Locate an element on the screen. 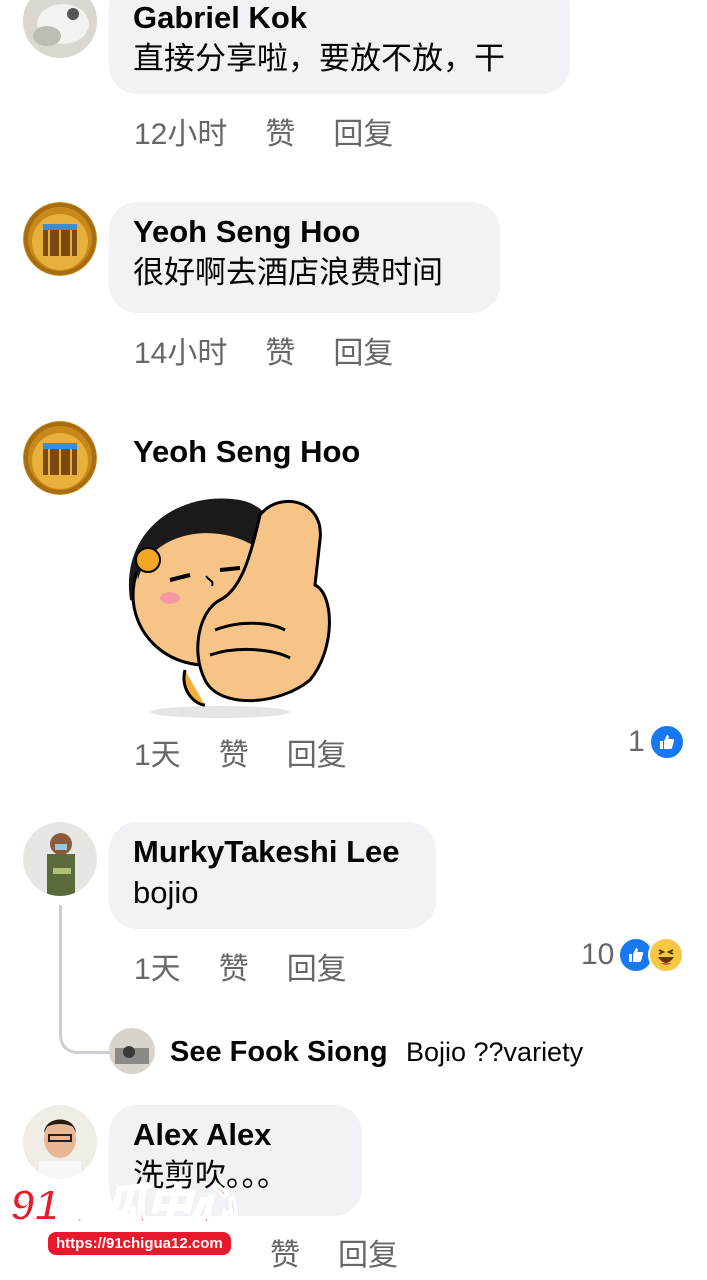  comment-bubble: Gabriel Kok 直接分享啦，要放不放，干 is located at coordinates (339, 47).